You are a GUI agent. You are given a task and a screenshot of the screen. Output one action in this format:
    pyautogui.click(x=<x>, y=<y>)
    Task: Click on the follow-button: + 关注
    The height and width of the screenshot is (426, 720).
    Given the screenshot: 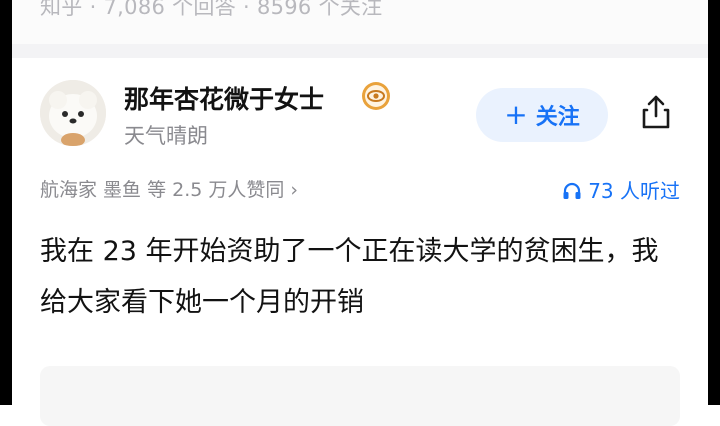 What is the action you would take?
    pyautogui.click(x=542, y=115)
    